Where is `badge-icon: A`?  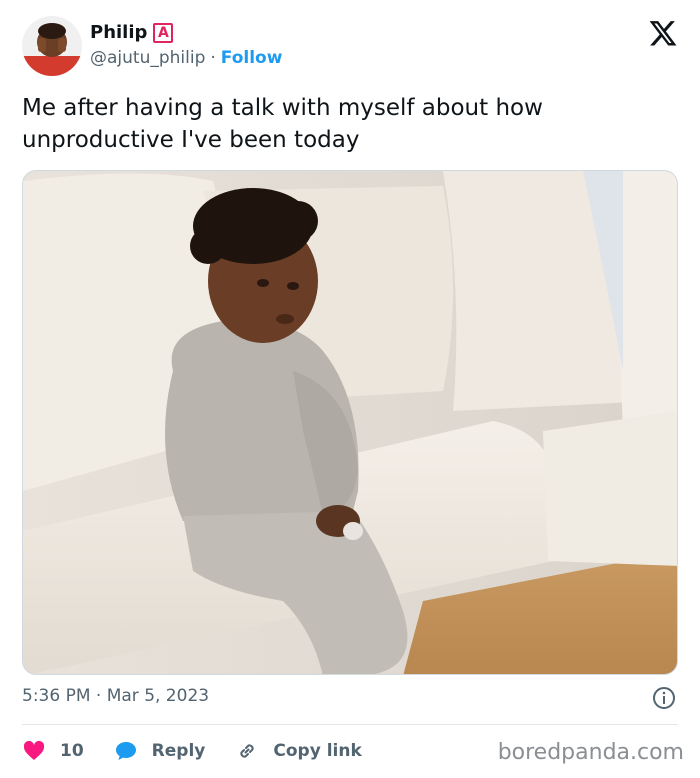
badge-icon: A is located at coordinates (163, 32).